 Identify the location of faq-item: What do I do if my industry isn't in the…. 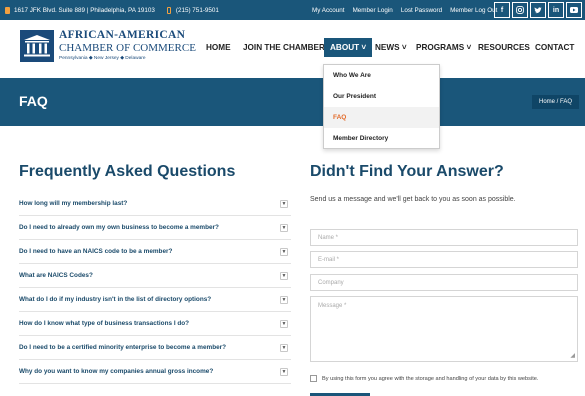
(155, 300).